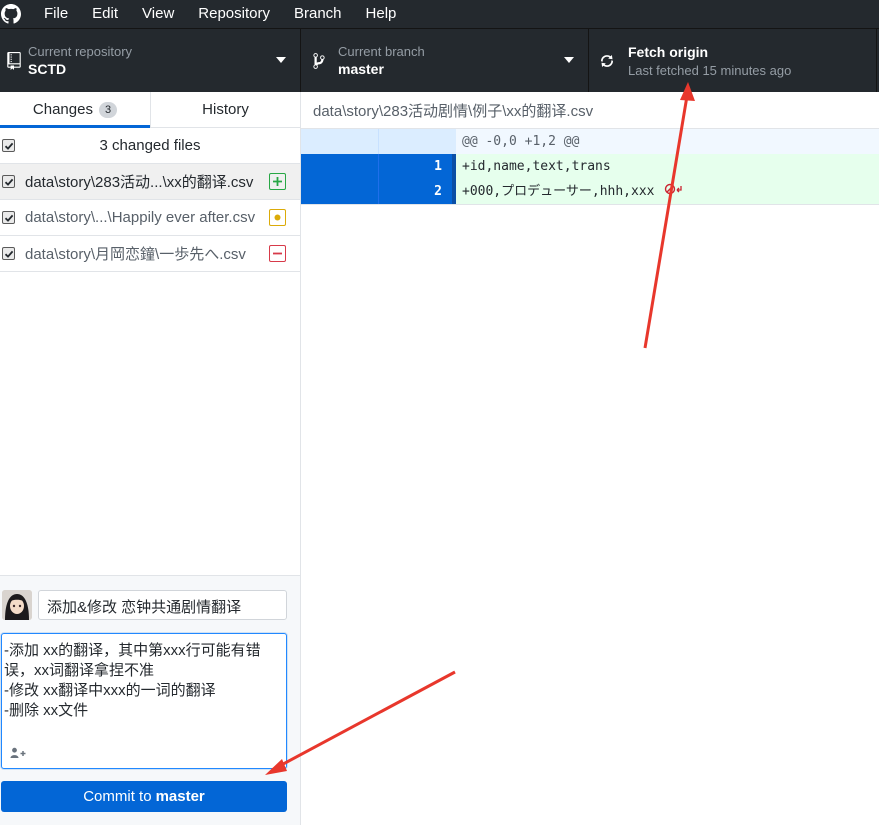  I want to click on avatar, so click(17, 605).